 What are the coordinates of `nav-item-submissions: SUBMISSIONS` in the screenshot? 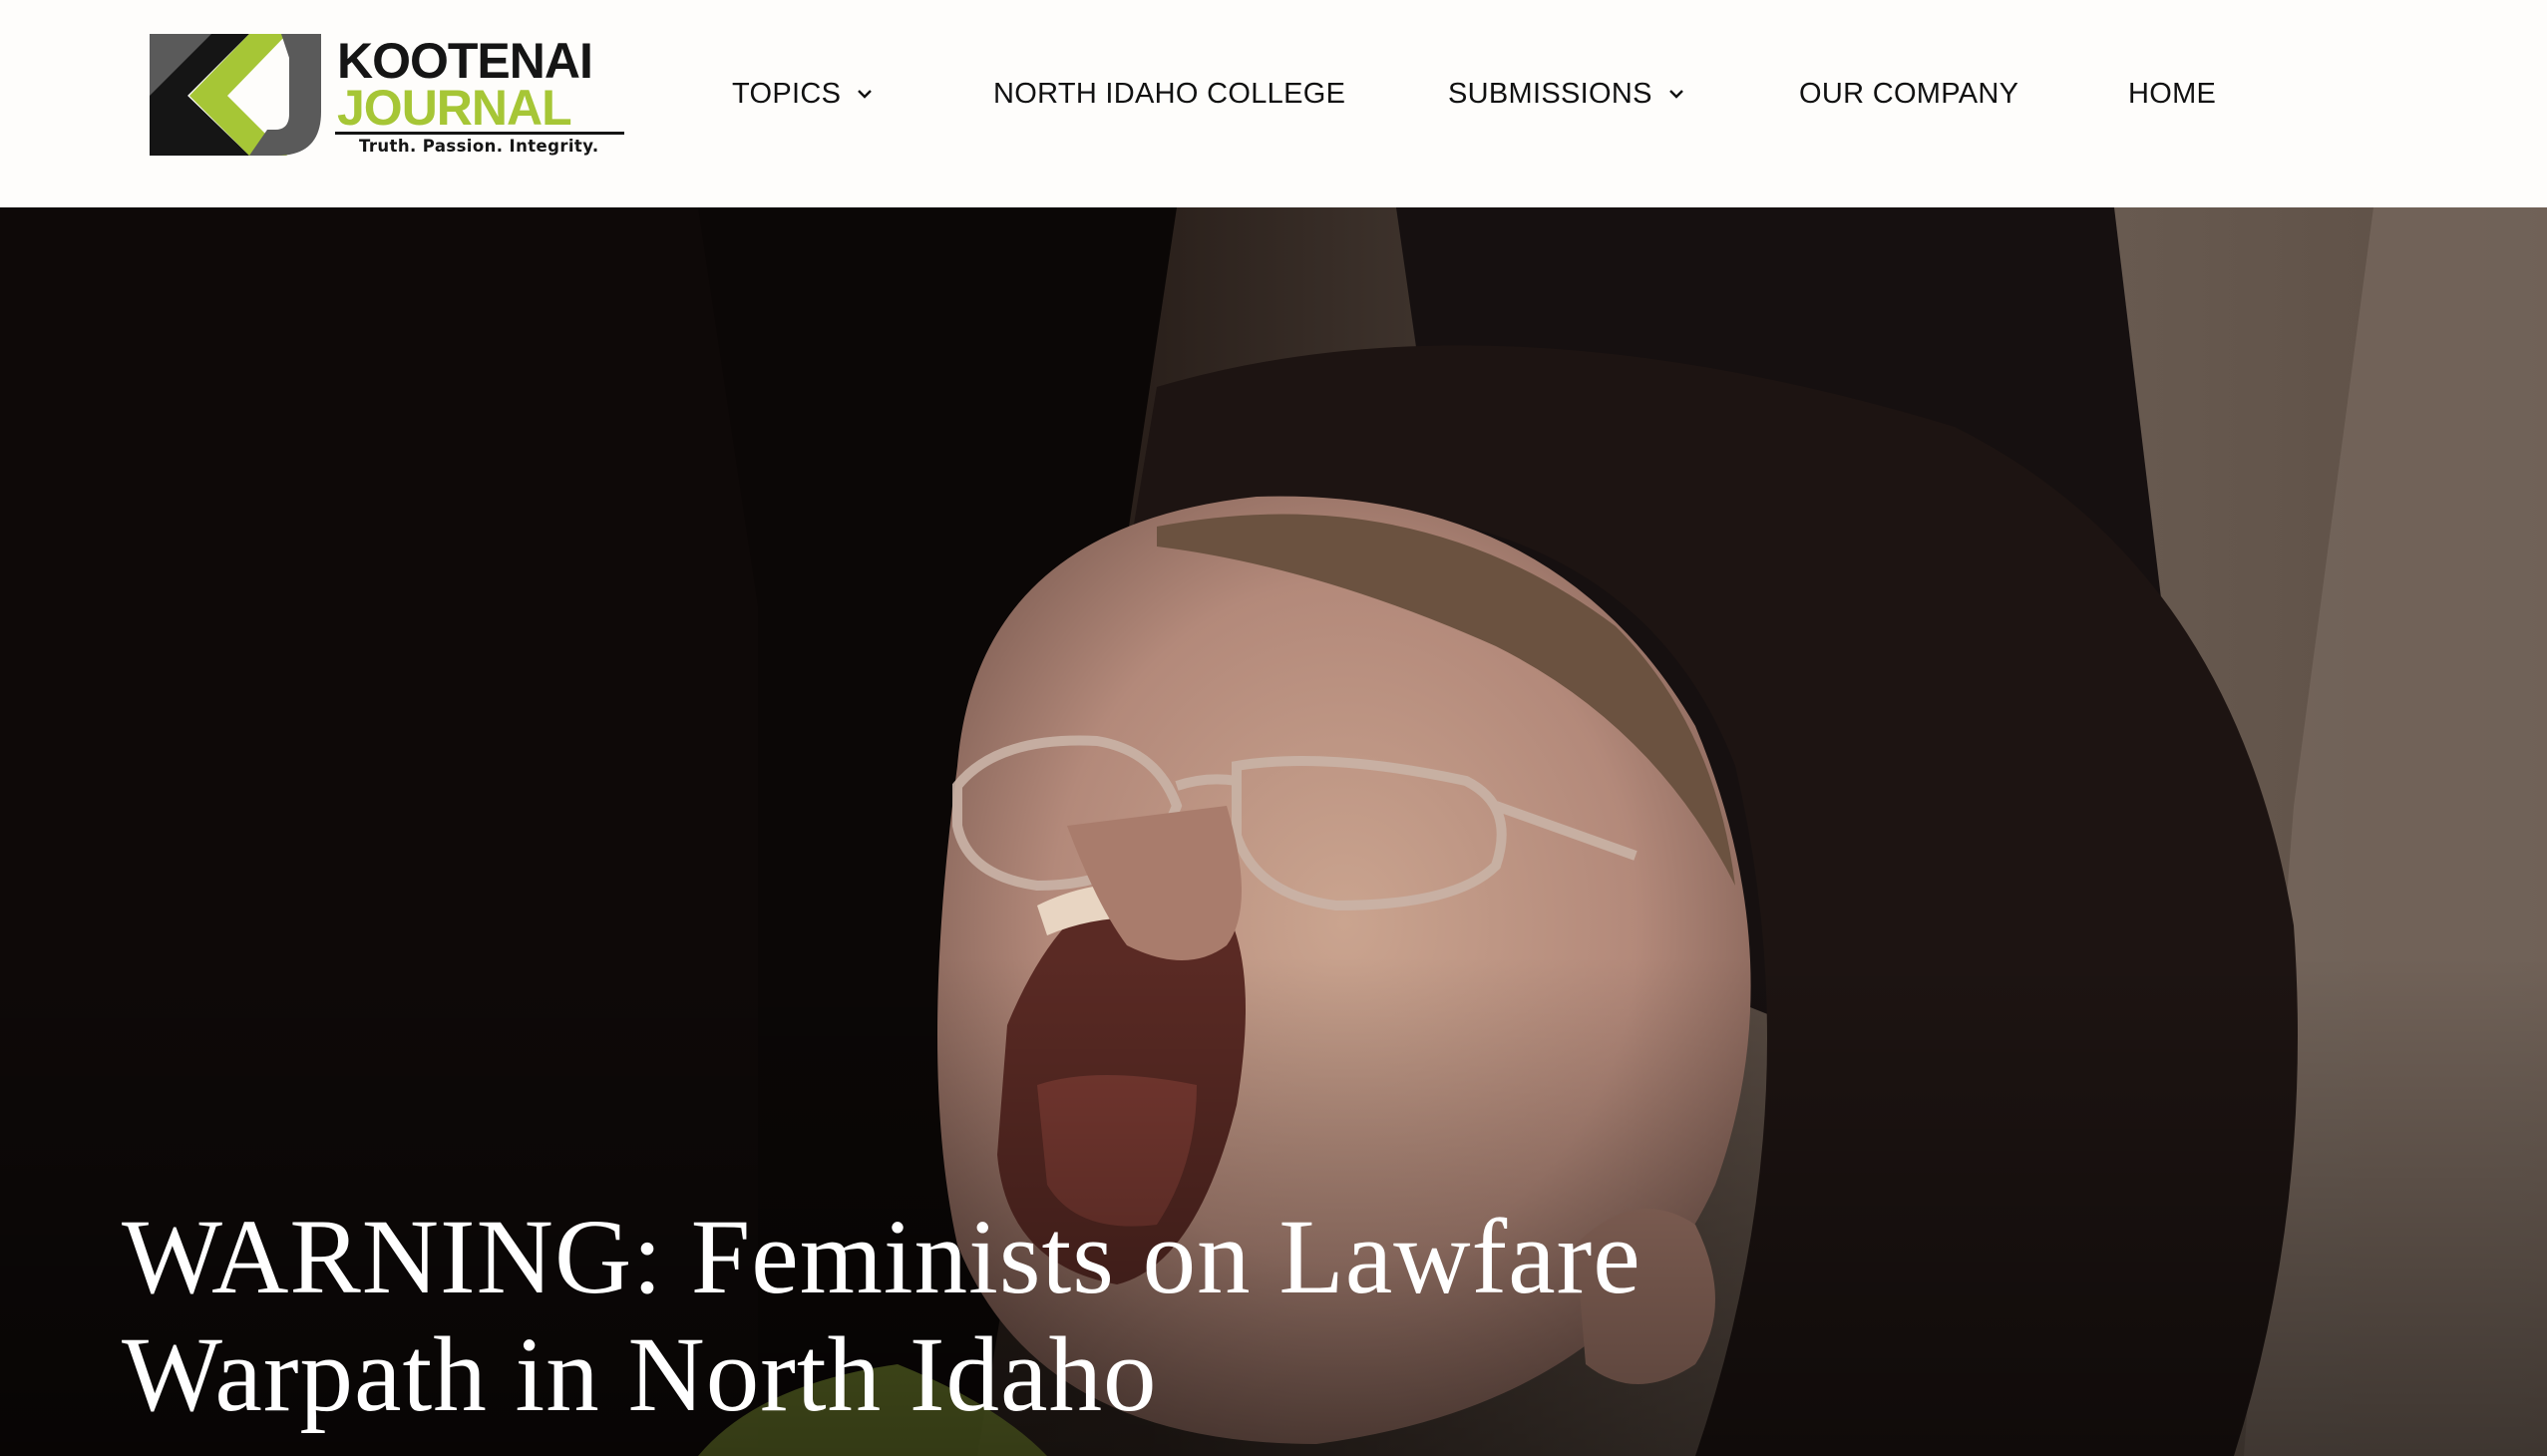 It's located at (1567, 94).